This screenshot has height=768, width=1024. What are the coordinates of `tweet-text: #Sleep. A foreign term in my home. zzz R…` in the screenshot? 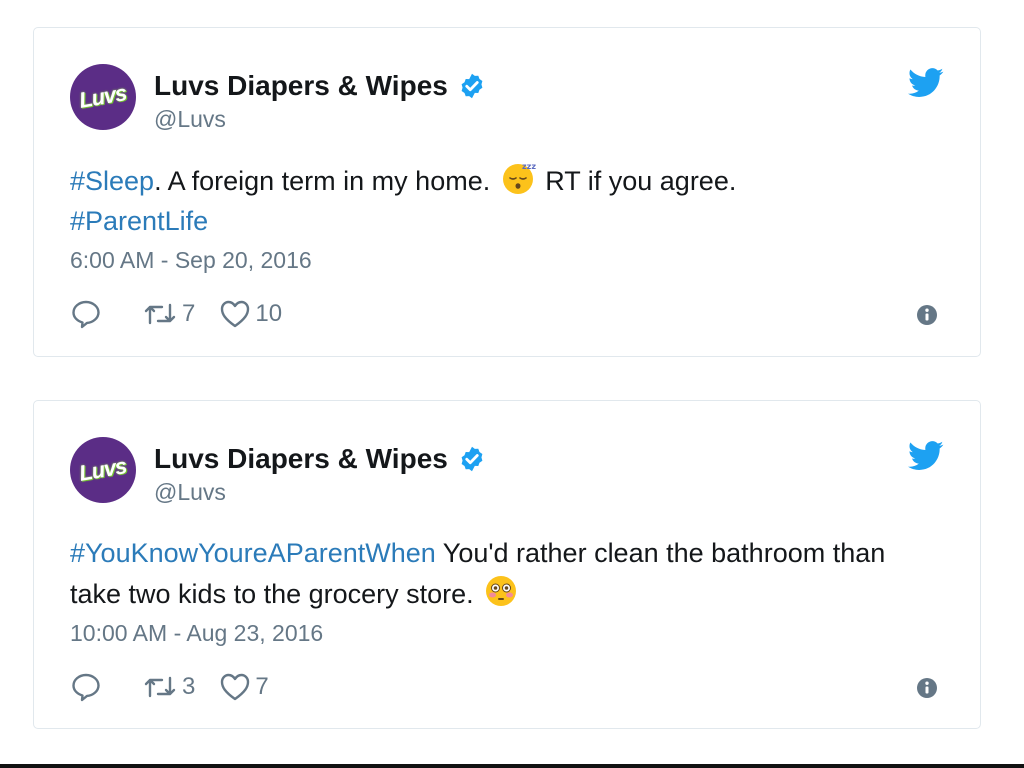 It's located at (500, 200).